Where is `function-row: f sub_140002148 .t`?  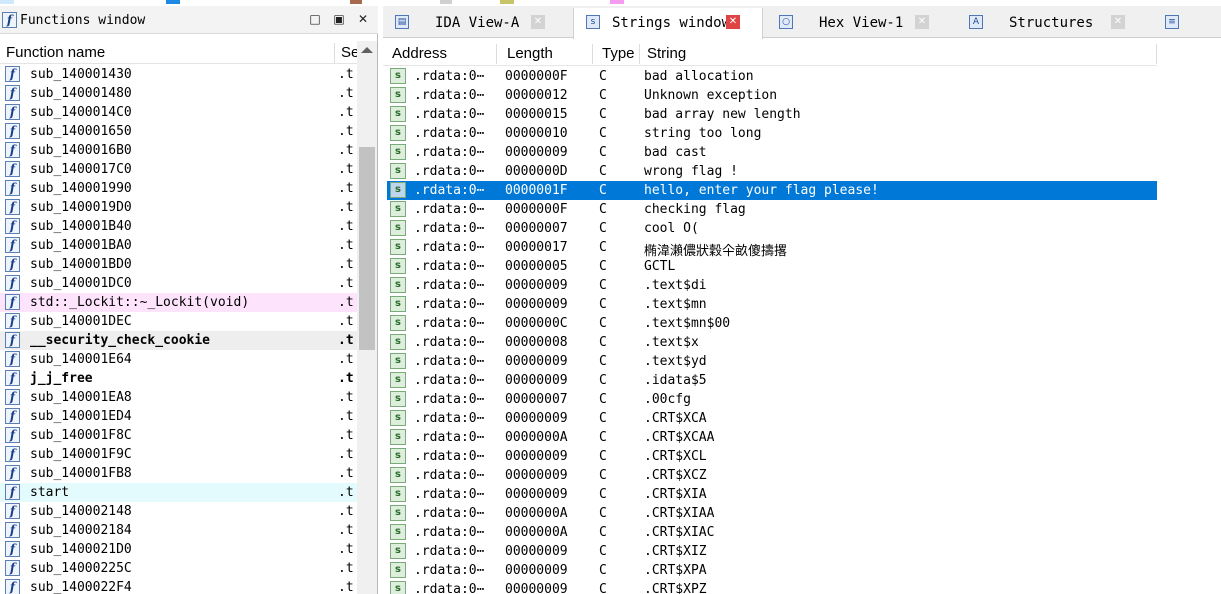 function-row: f sub_140002148 .t is located at coordinates (178, 511).